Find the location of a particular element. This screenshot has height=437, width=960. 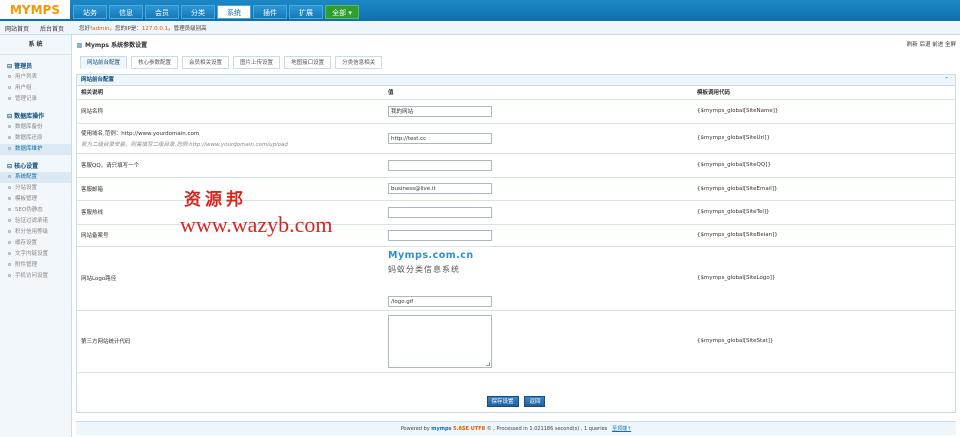

sidebar-item-templates: 模板管理 is located at coordinates (35, 199).